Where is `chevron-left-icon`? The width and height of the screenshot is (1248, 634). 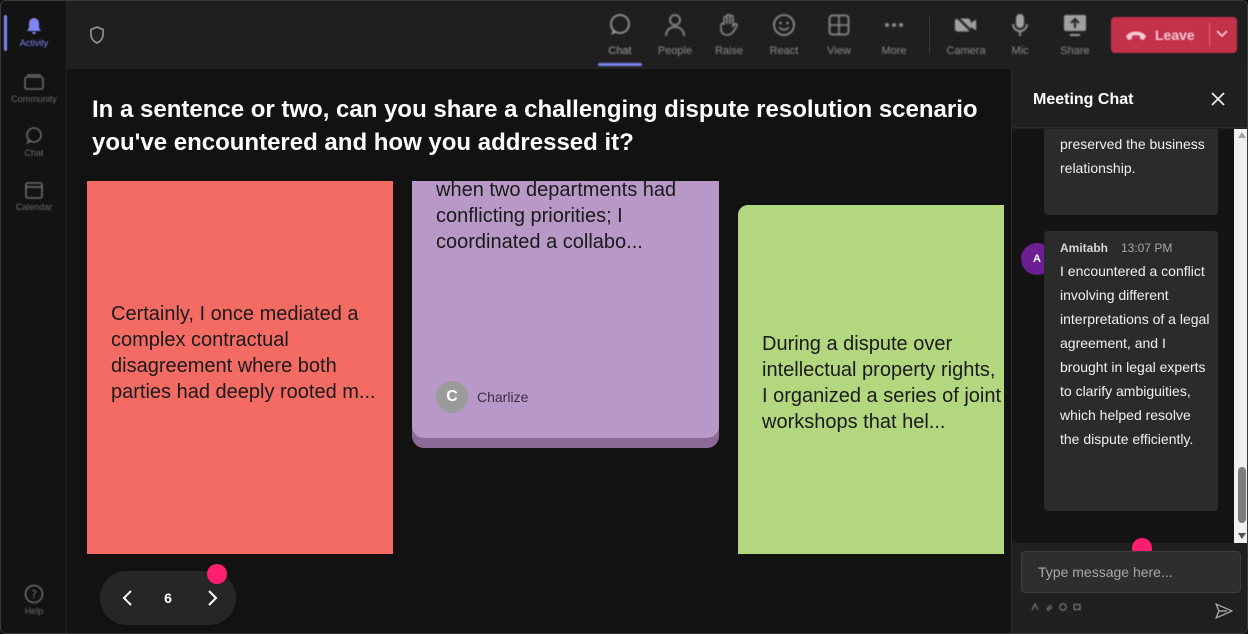
chevron-left-icon is located at coordinates (128, 598).